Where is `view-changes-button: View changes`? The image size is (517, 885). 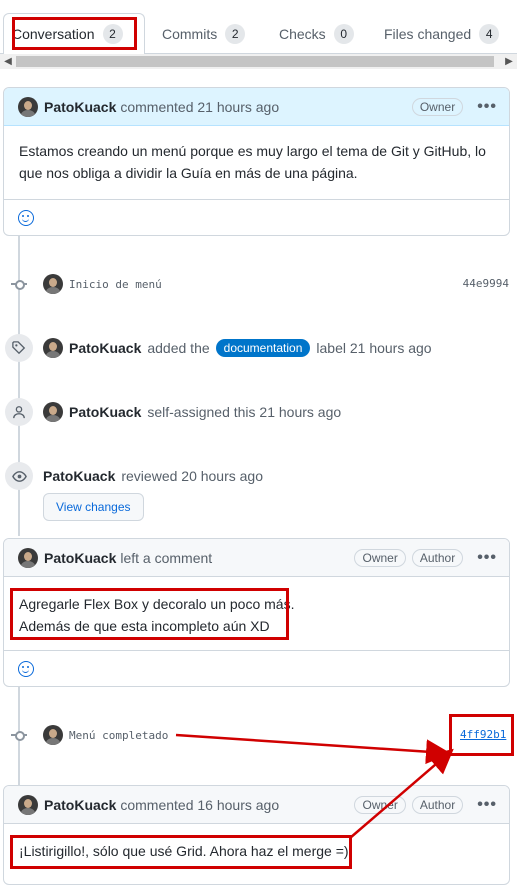 view-changes-button: View changes is located at coordinates (93, 507).